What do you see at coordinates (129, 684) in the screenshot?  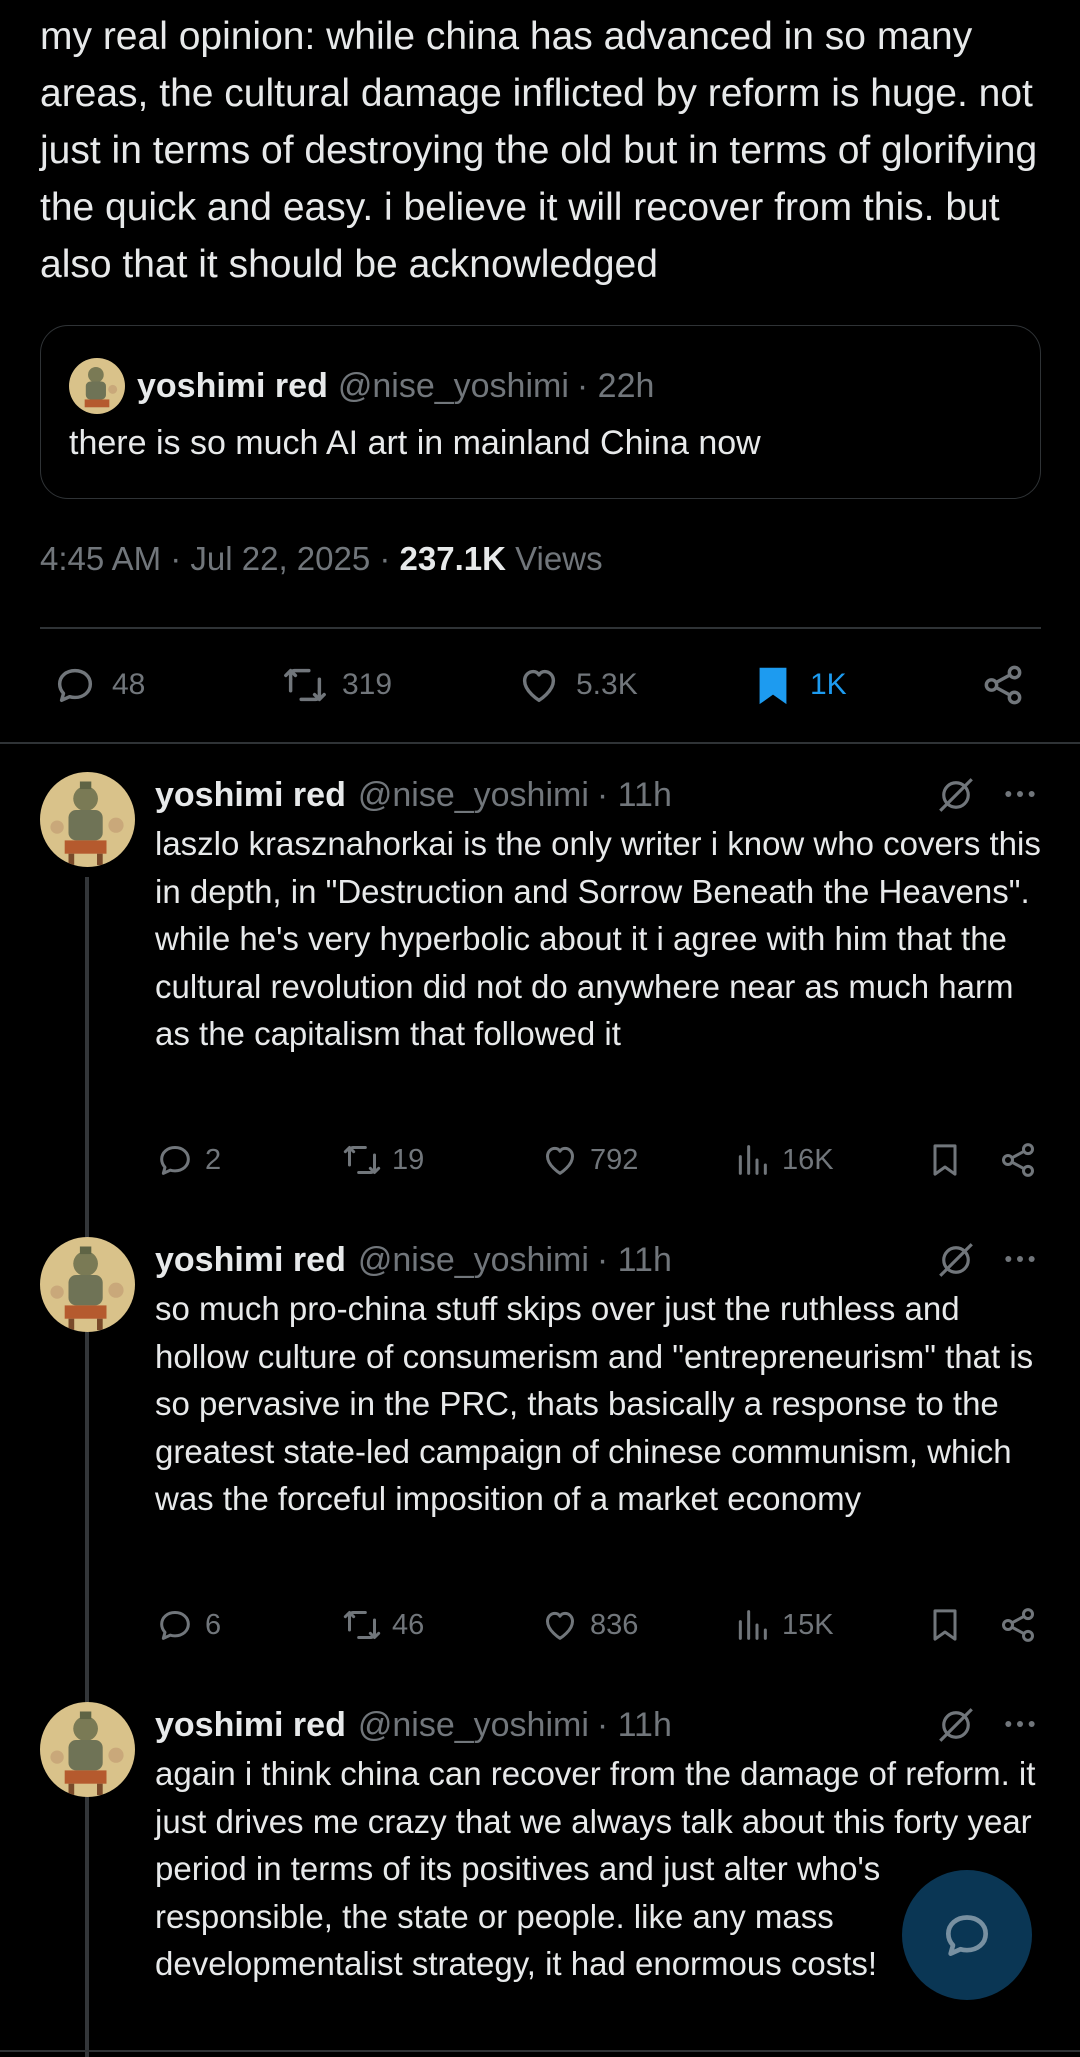 I see `reply-count: 48` at bounding box center [129, 684].